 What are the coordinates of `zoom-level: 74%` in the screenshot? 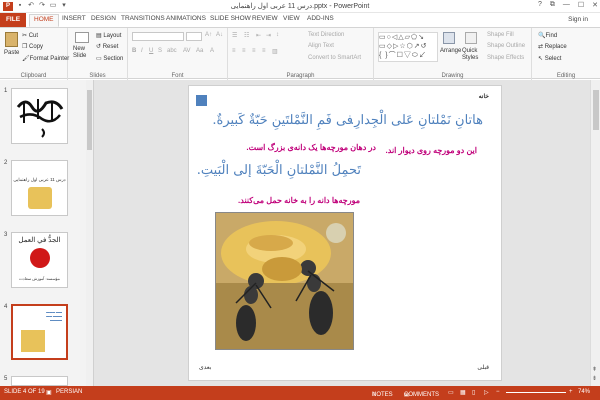 It's located at (584, 392).